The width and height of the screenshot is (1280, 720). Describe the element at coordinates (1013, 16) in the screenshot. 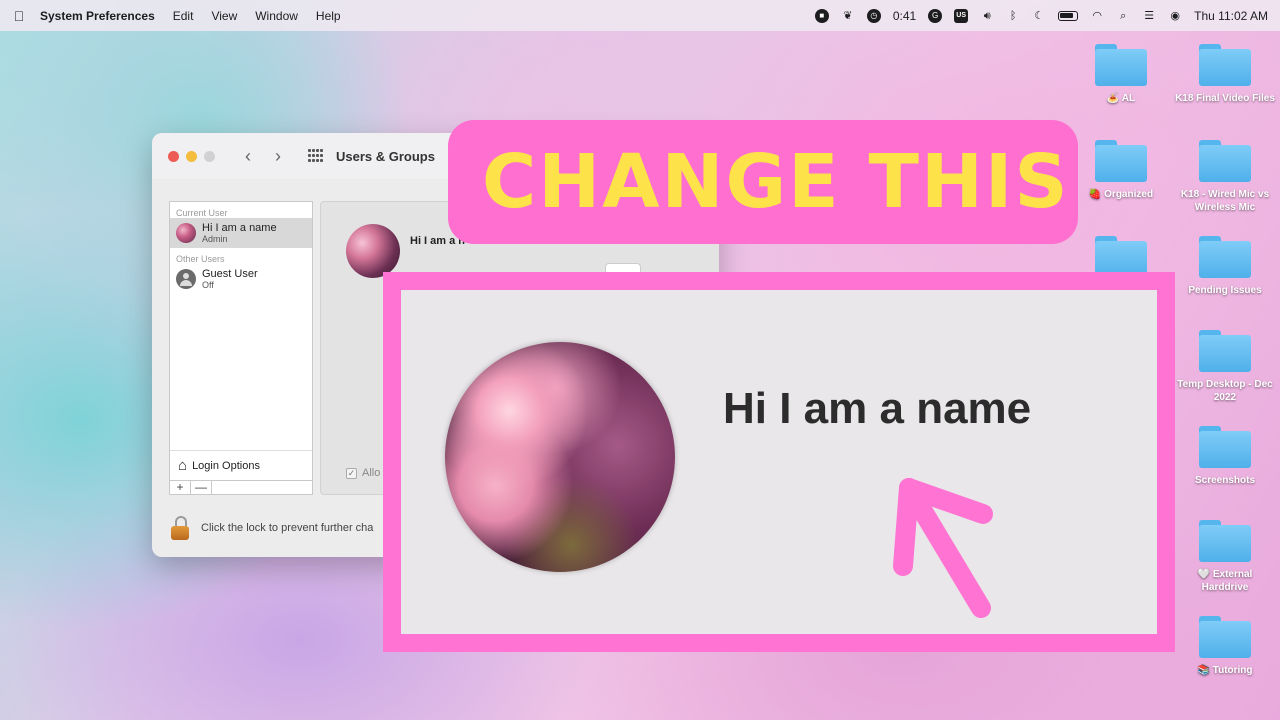

I see `bluetooth-icon: ᛒ` at that location.